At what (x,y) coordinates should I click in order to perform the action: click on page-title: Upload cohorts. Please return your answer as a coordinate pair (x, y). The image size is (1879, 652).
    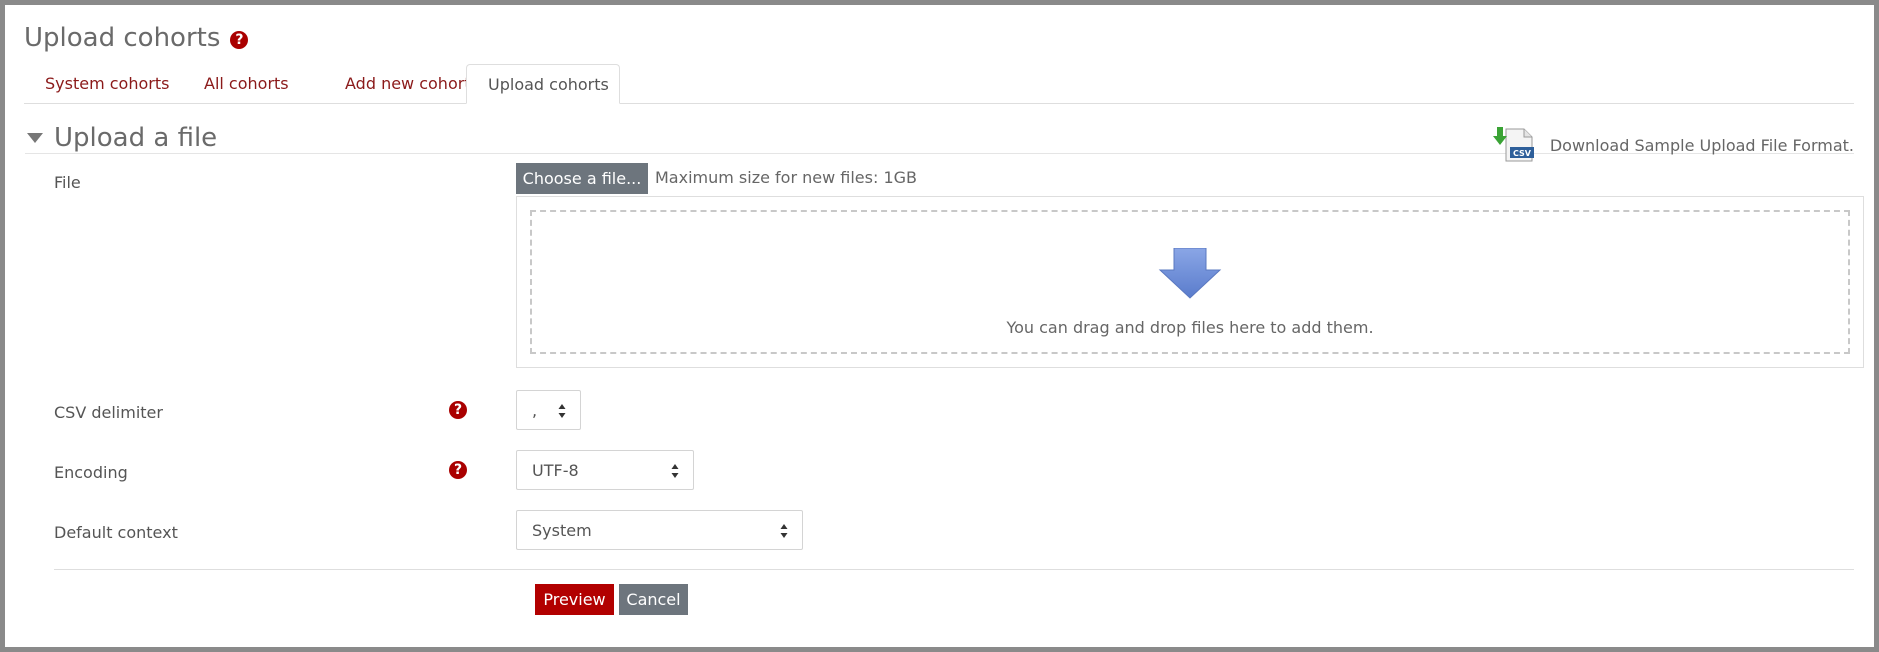
    Looking at the image, I should click on (122, 38).